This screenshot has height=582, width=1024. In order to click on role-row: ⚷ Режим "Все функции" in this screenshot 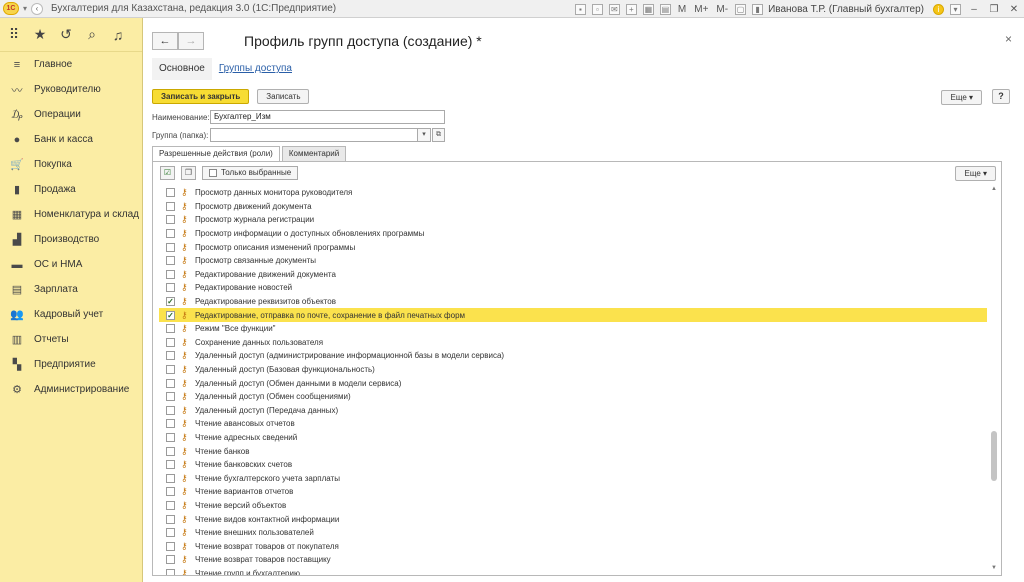, I will do `click(573, 329)`.